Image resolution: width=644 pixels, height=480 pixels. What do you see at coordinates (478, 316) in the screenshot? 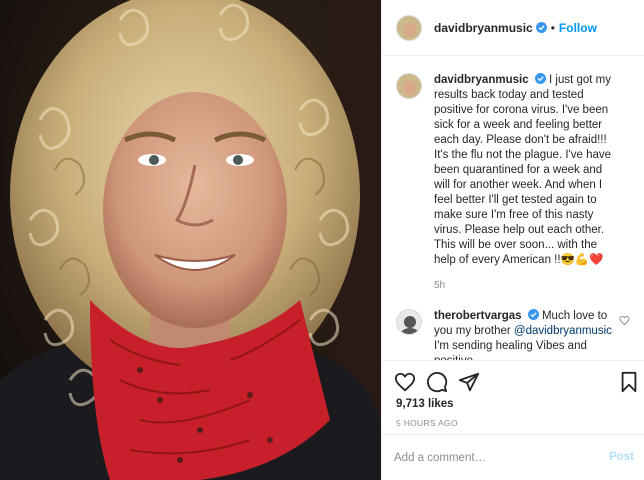
I see `commenter-username: therobertvargas` at bounding box center [478, 316].